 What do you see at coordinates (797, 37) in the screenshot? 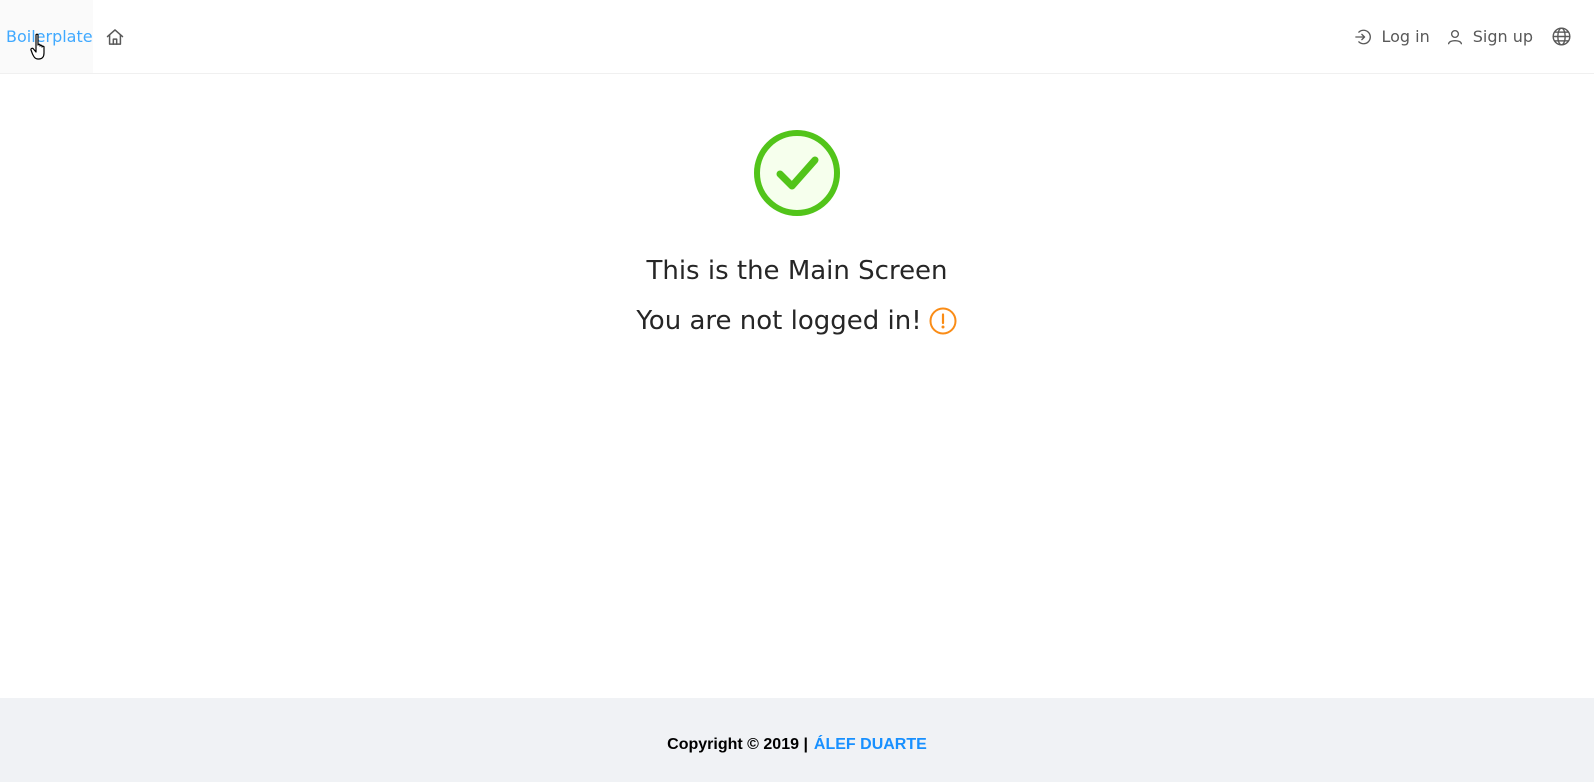
I see `top-navbar: Boilerplate Log in Sign up` at bounding box center [797, 37].